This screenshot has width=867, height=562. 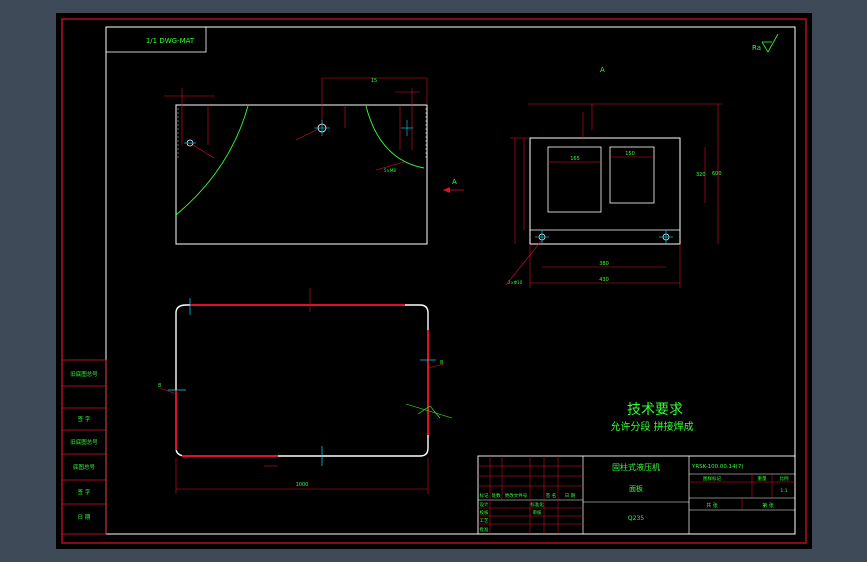 I want to click on part-name: 面板, so click(x=636, y=488).